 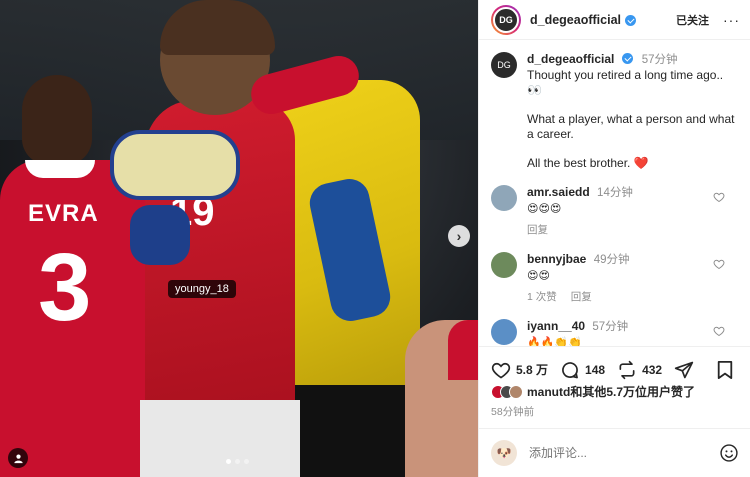 What do you see at coordinates (556, 259) in the screenshot?
I see `comment-username: bennyjbae` at bounding box center [556, 259].